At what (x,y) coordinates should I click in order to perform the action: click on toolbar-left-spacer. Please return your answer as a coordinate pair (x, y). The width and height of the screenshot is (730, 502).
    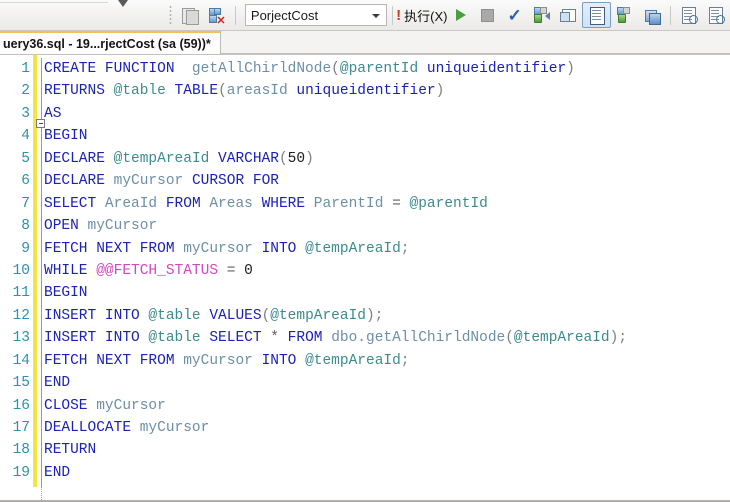
    Looking at the image, I should click on (81, 15).